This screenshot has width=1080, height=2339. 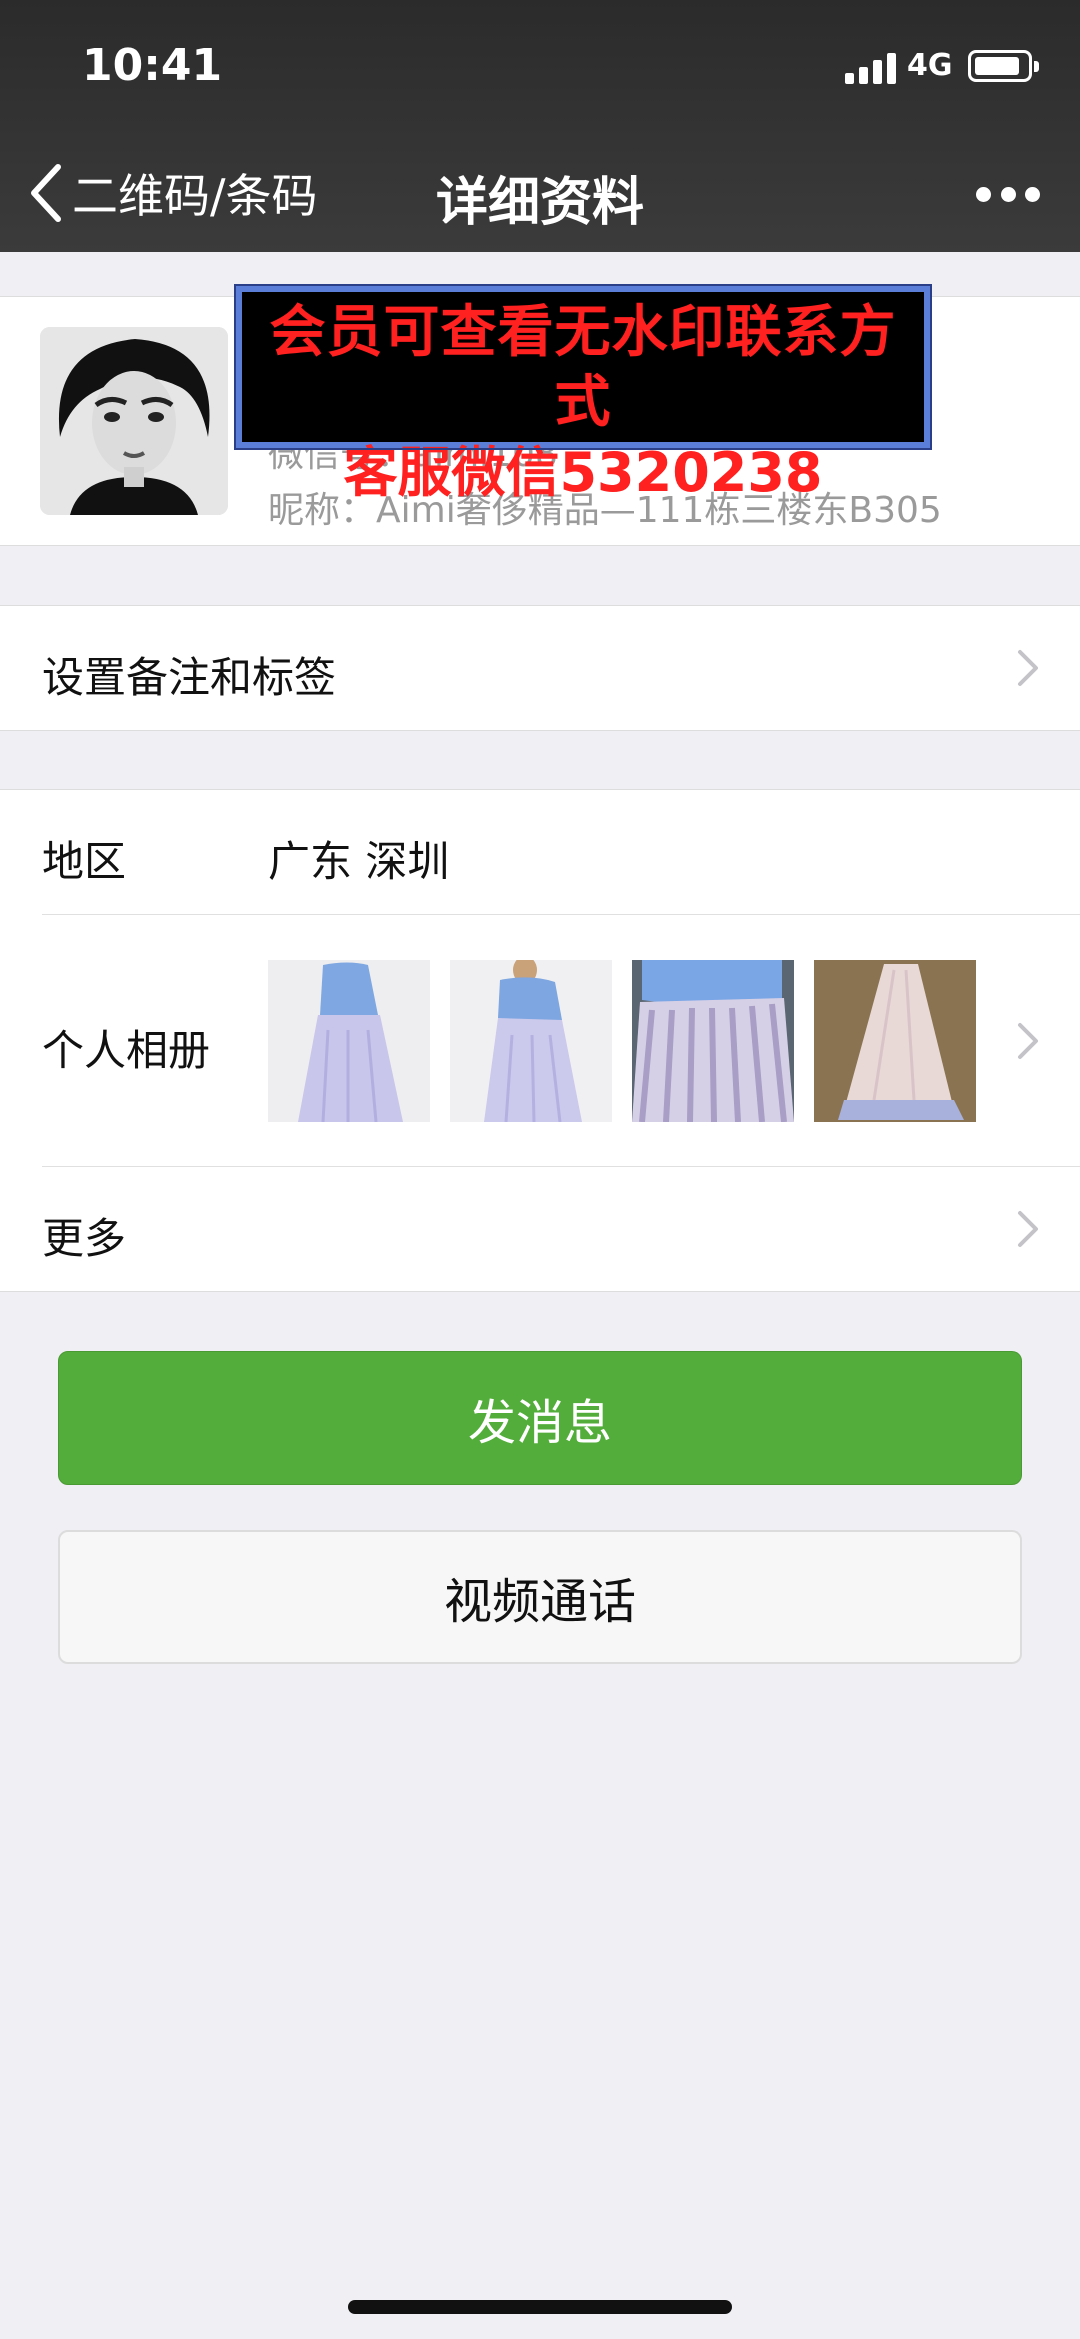 I want to click on header: 10:41 4G 二维码/条码 详细资料, so click(x=540, y=126).